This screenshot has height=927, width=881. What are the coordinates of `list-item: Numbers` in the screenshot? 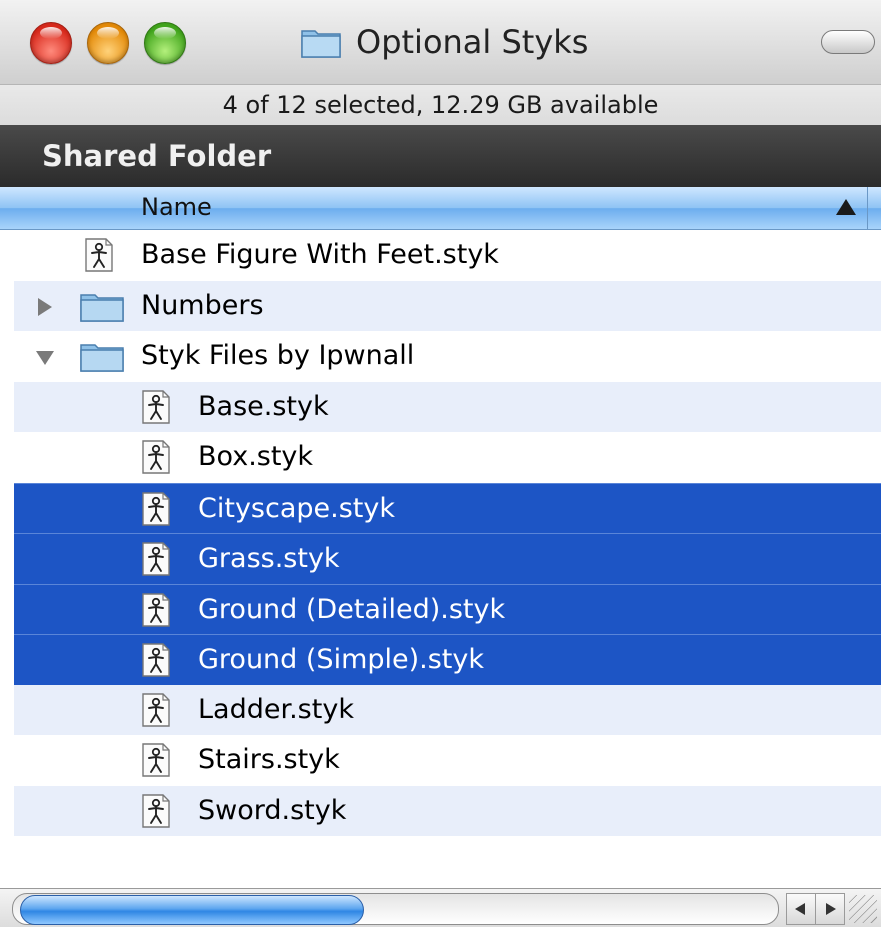 It's located at (447, 305).